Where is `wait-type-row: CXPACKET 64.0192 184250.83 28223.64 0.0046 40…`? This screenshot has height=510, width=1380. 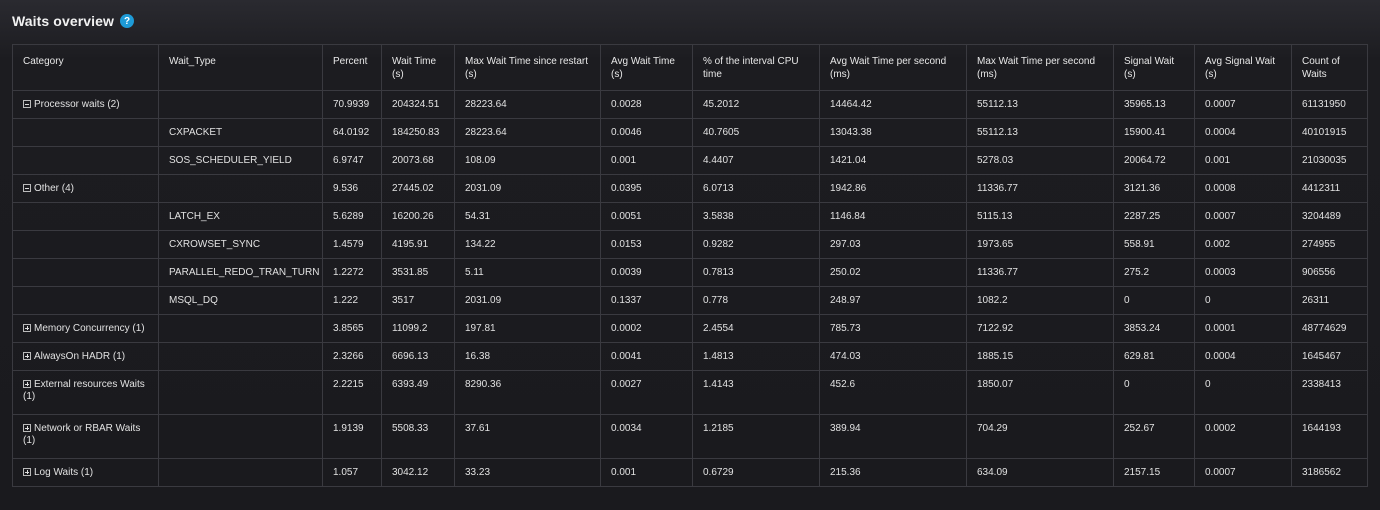 wait-type-row: CXPACKET 64.0192 184250.83 28223.64 0.0046 40… is located at coordinates (690, 132).